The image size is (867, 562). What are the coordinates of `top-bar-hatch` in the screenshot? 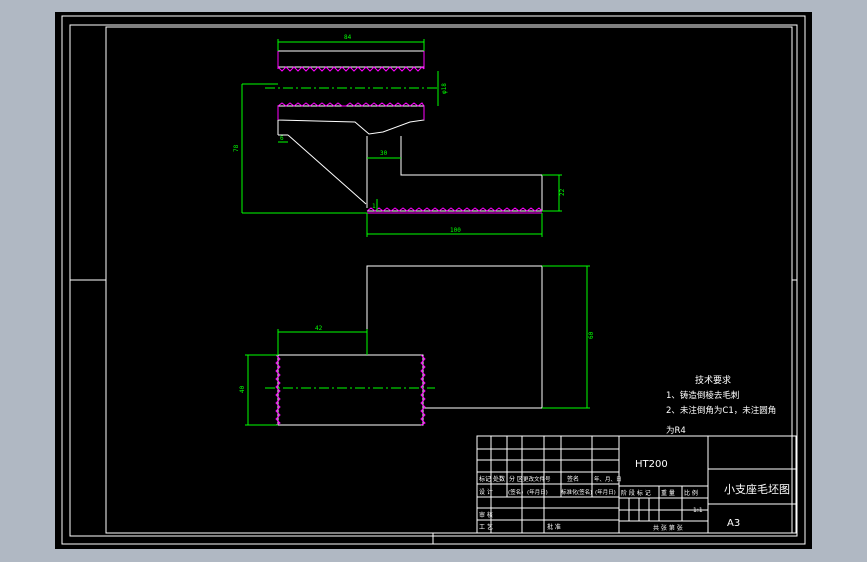 It's located at (351, 59).